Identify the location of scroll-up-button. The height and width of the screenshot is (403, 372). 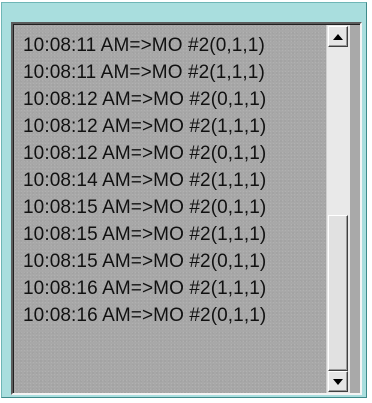
(338, 36).